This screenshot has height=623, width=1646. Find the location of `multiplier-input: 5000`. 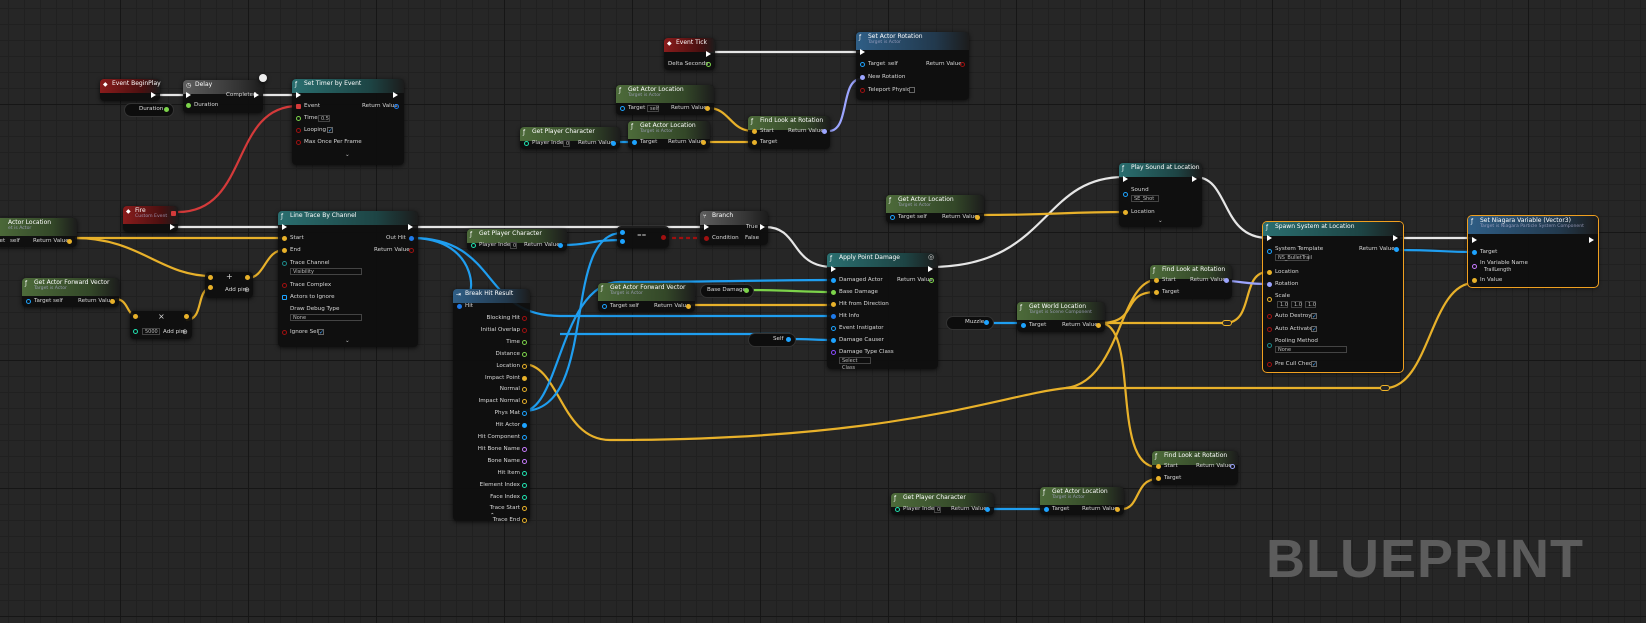

multiplier-input: 5000 is located at coordinates (151, 331).